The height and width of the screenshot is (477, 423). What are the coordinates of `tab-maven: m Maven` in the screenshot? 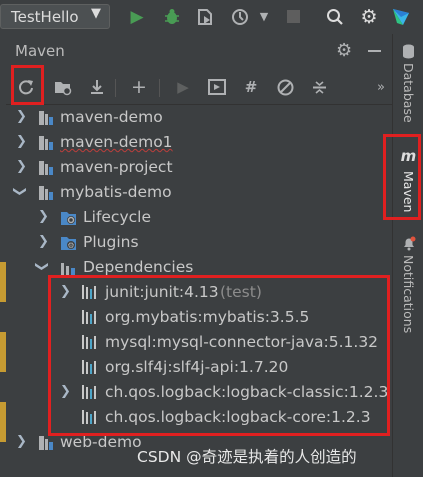 It's located at (408, 179).